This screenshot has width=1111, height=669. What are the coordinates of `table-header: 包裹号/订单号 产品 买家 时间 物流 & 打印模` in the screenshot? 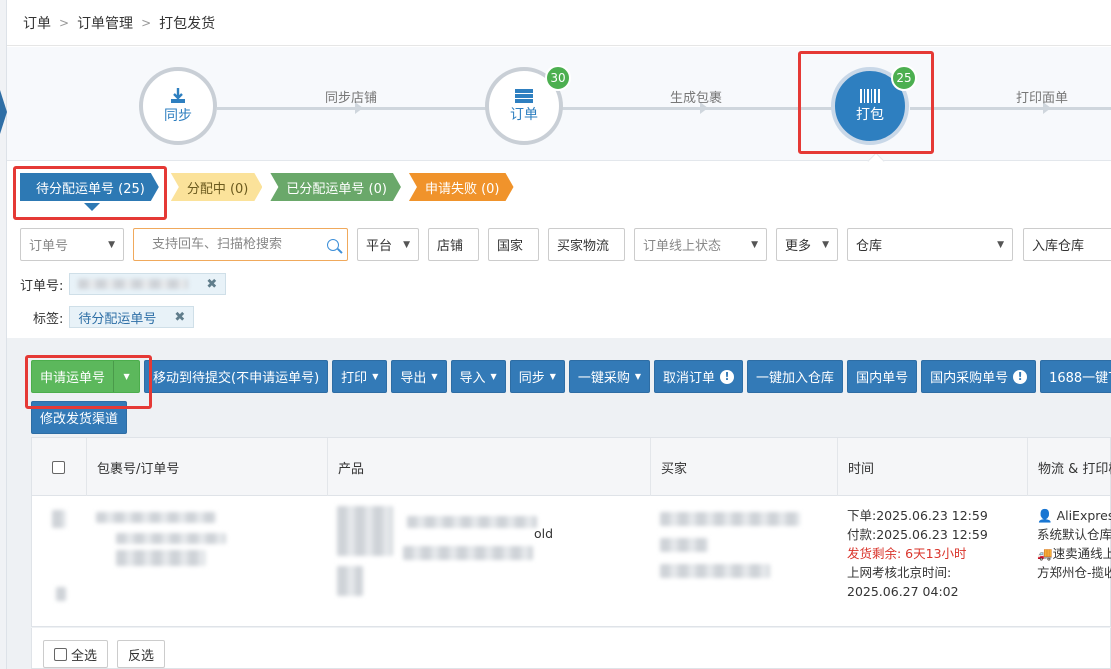 It's located at (571, 467).